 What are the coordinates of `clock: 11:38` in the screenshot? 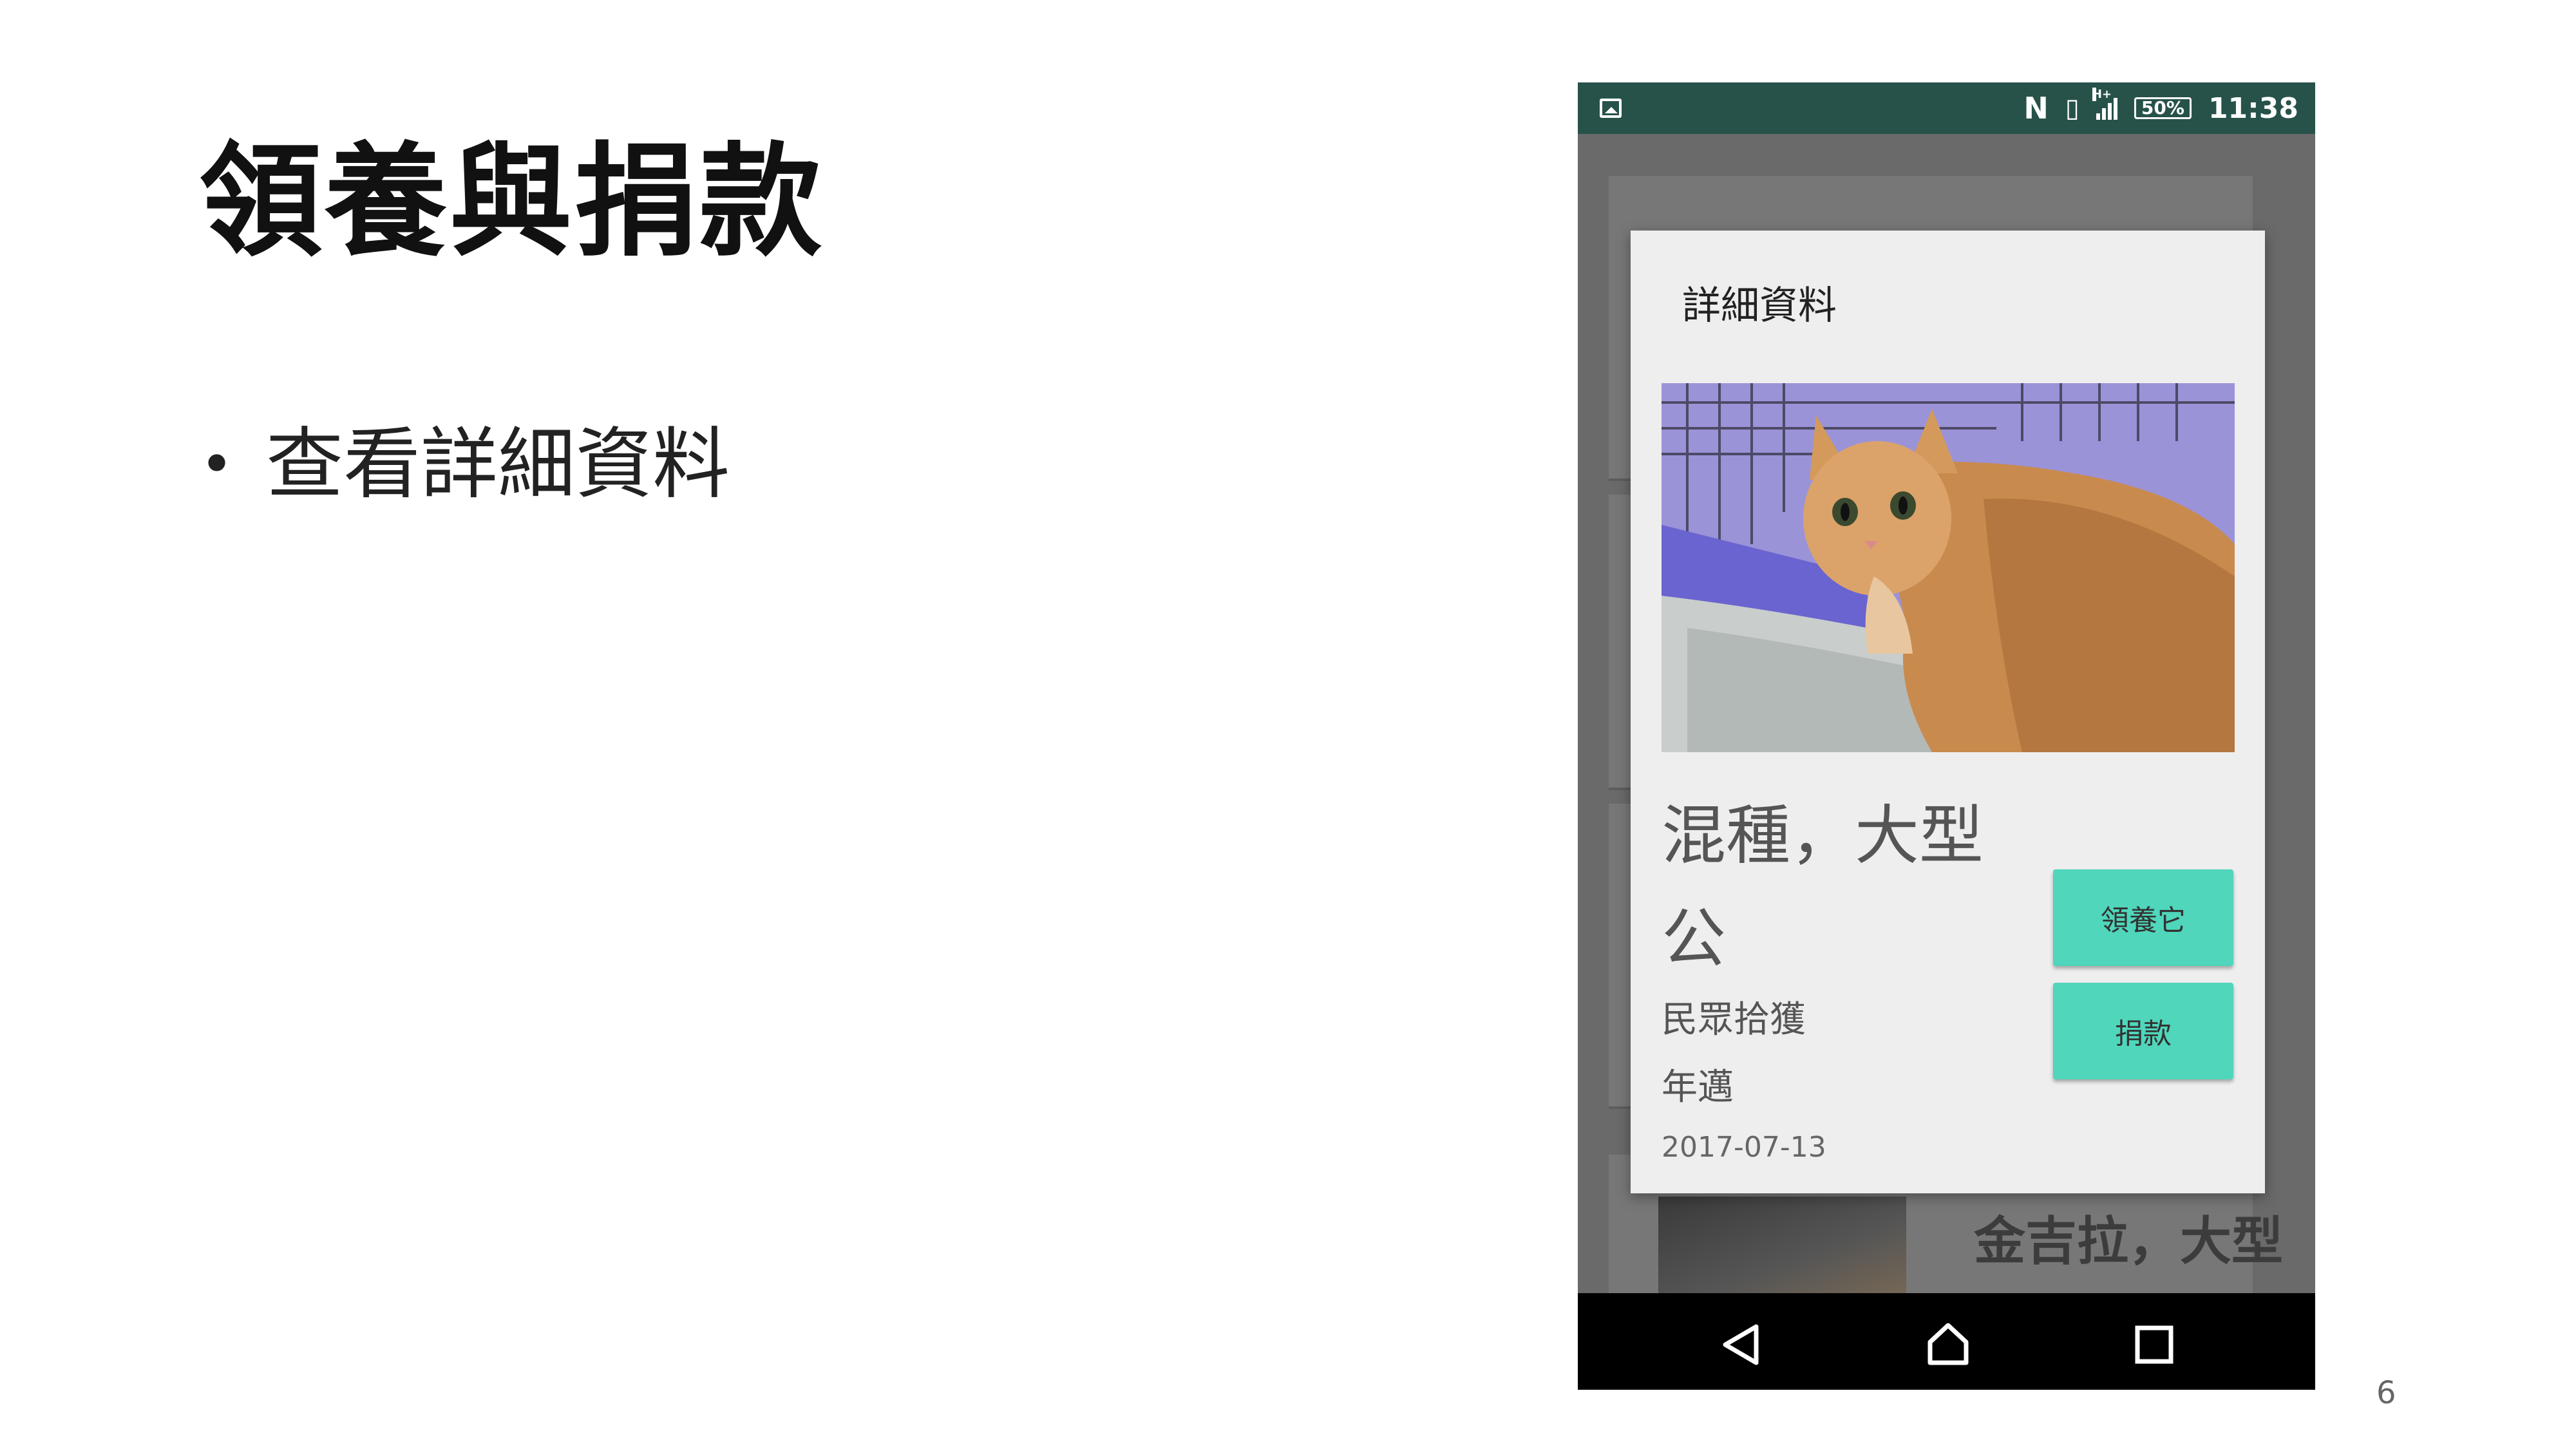 It's located at (2253, 108).